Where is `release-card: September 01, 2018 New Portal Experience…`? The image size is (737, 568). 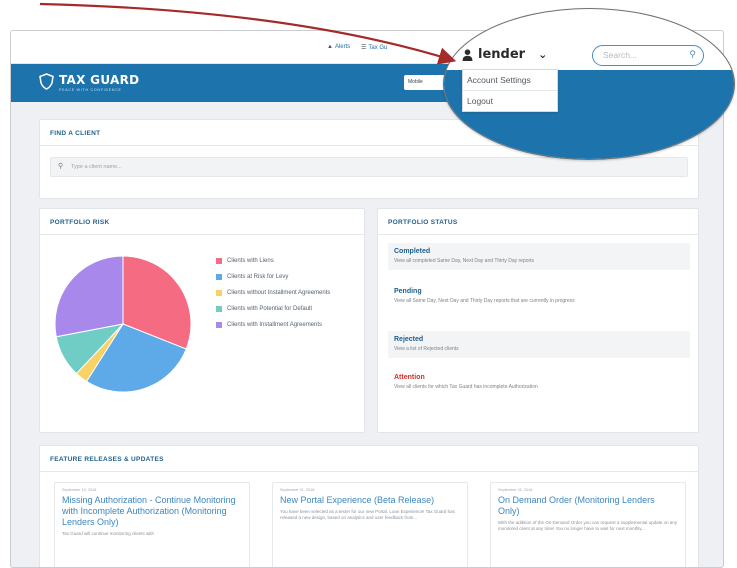
release-card: September 01, 2018 New Portal Experience… is located at coordinates (370, 524).